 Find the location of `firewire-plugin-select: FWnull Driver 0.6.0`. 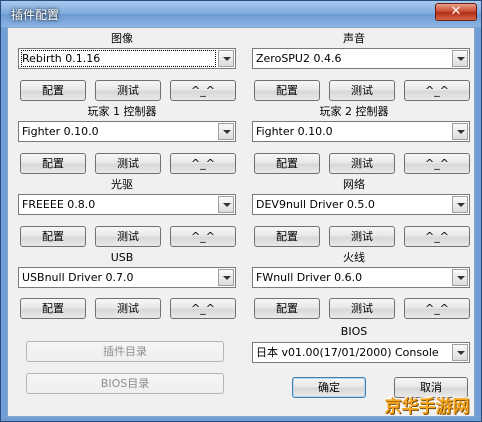

firewire-plugin-select: FWnull Driver 0.6.0 is located at coordinates (361, 277).